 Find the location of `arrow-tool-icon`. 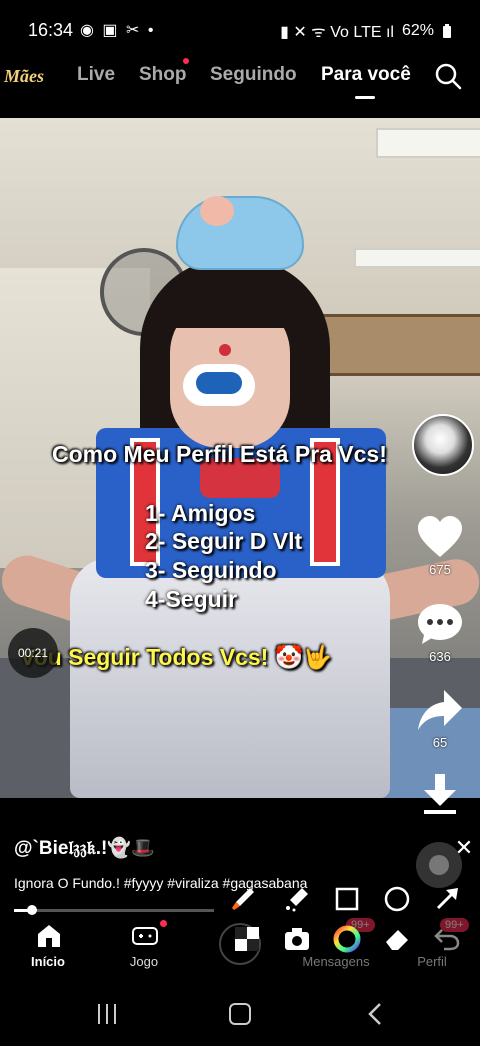

arrow-tool-icon is located at coordinates (447, 899).